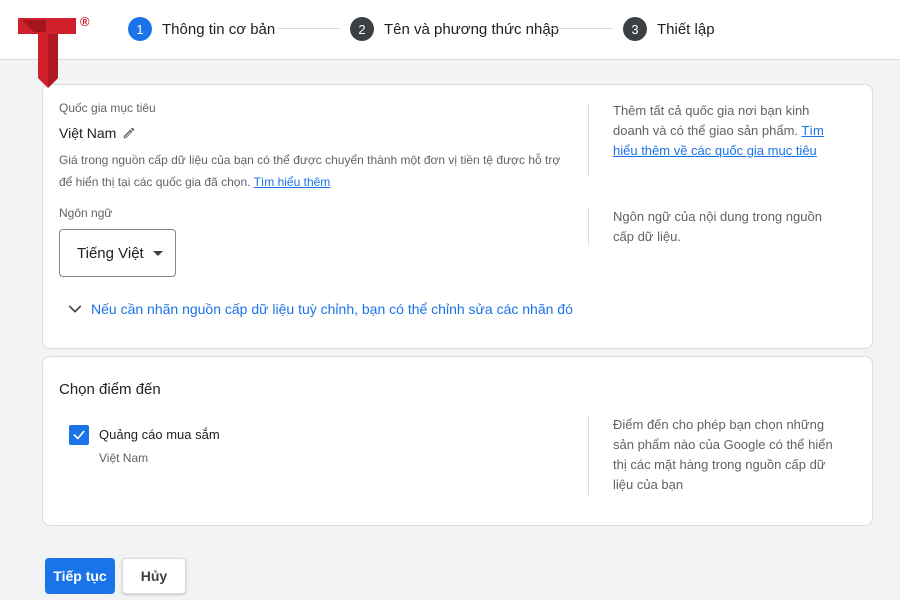  I want to click on step-2-number: 2, so click(362, 29).